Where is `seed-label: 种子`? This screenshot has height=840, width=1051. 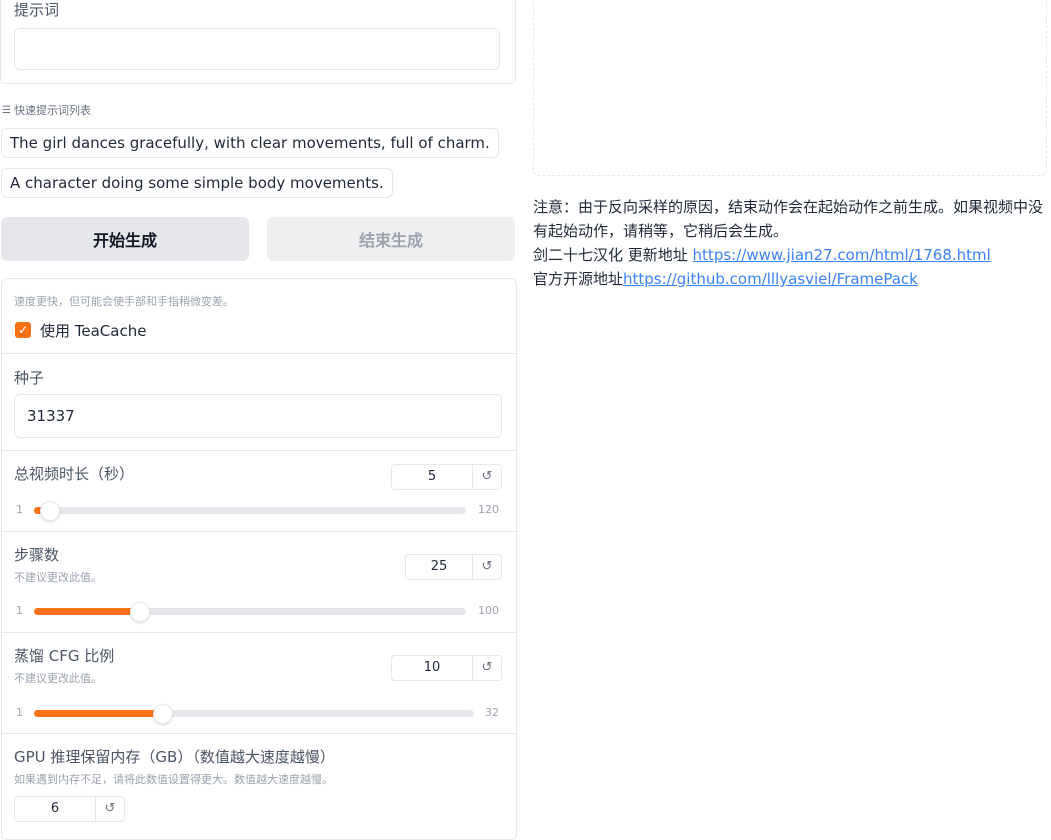 seed-label: 种子 is located at coordinates (29, 378).